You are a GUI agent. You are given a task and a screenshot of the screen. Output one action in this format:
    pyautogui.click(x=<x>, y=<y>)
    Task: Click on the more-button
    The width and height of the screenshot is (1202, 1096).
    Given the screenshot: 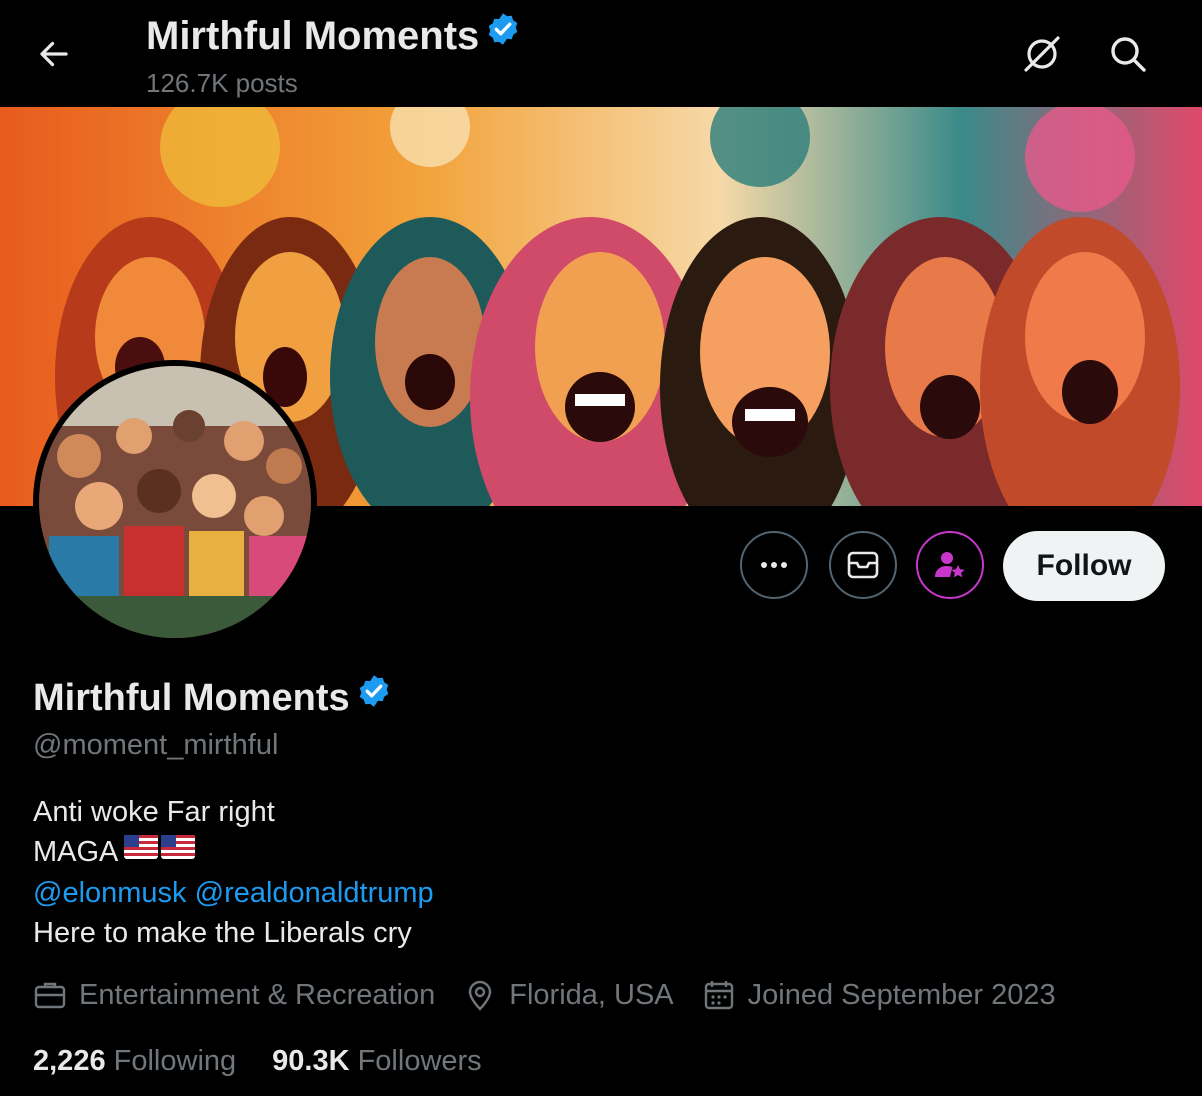 What is the action you would take?
    pyautogui.click(x=774, y=565)
    